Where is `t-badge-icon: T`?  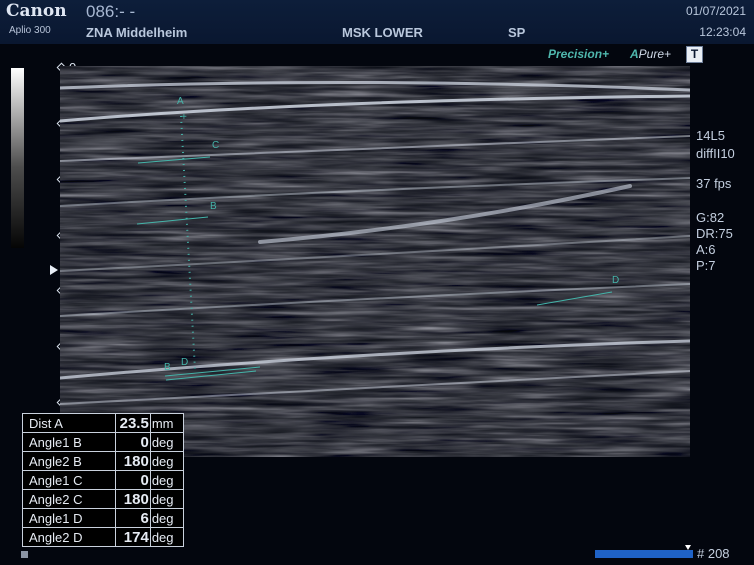 t-badge-icon: T is located at coordinates (694, 54).